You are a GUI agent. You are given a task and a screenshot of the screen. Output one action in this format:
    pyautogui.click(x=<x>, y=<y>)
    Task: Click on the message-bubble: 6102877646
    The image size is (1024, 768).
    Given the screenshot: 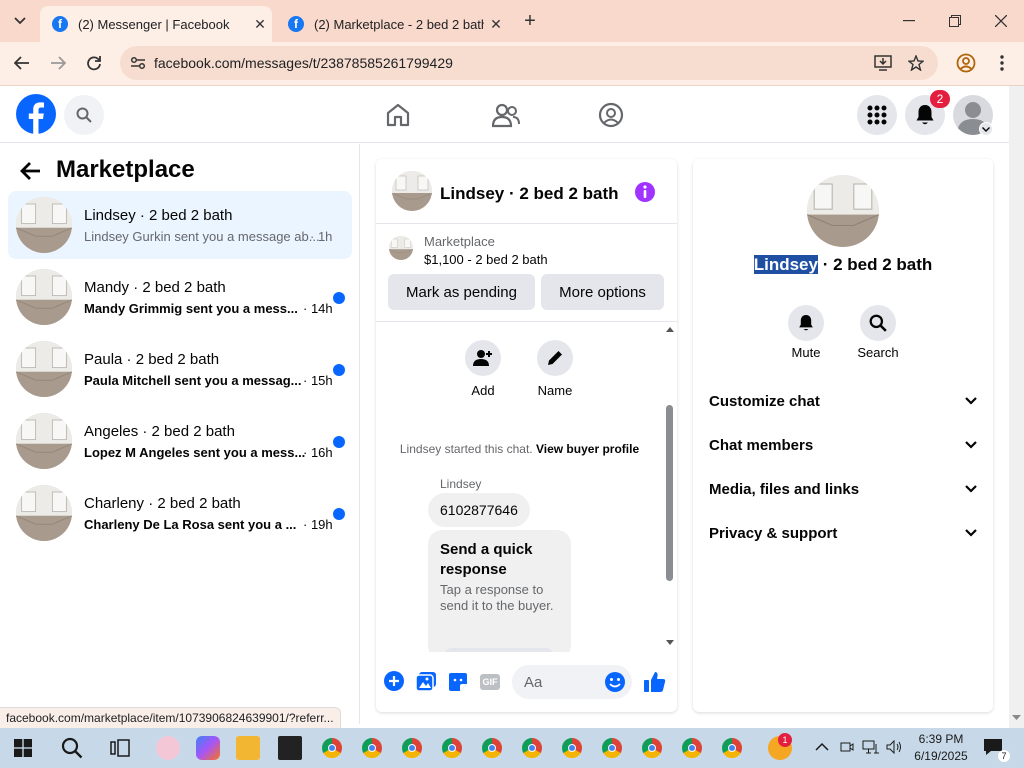 What is the action you would take?
    pyautogui.click(x=479, y=510)
    